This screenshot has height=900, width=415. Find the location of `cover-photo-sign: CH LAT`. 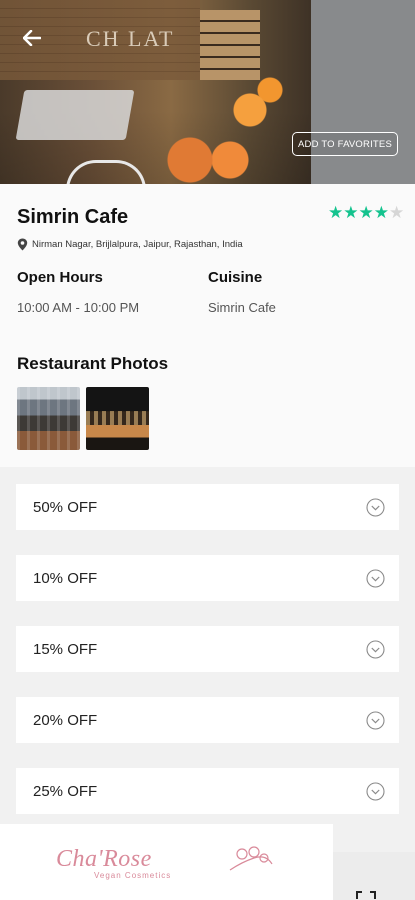

cover-photo-sign: CH LAT is located at coordinates (130, 38).